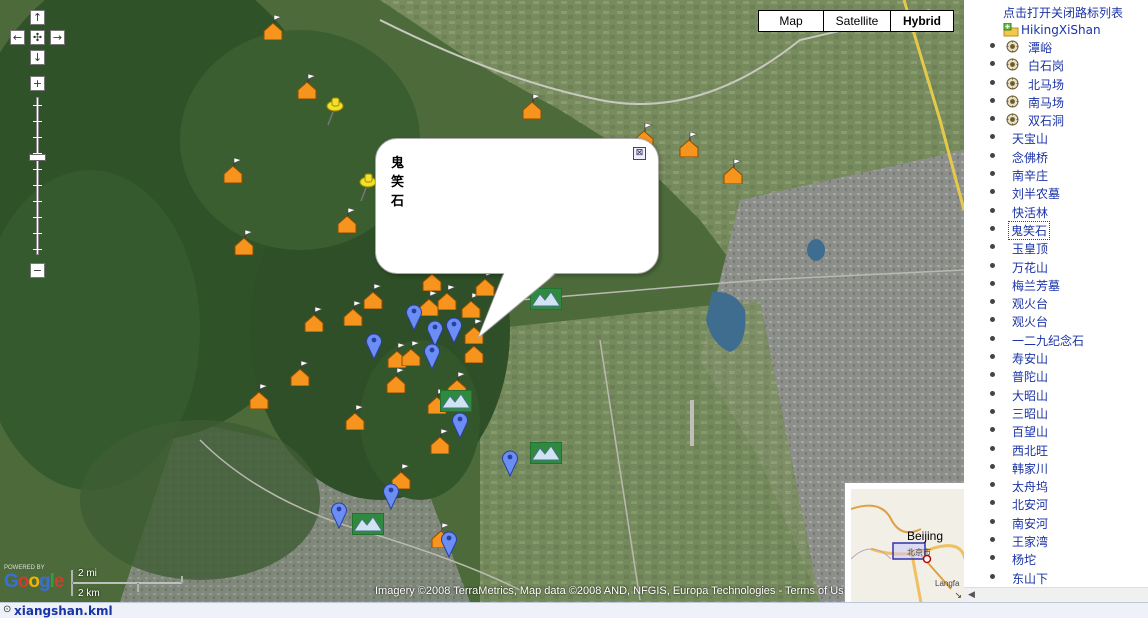  I want to click on waypoint-list-item: 潭峪, so click(1056, 47).